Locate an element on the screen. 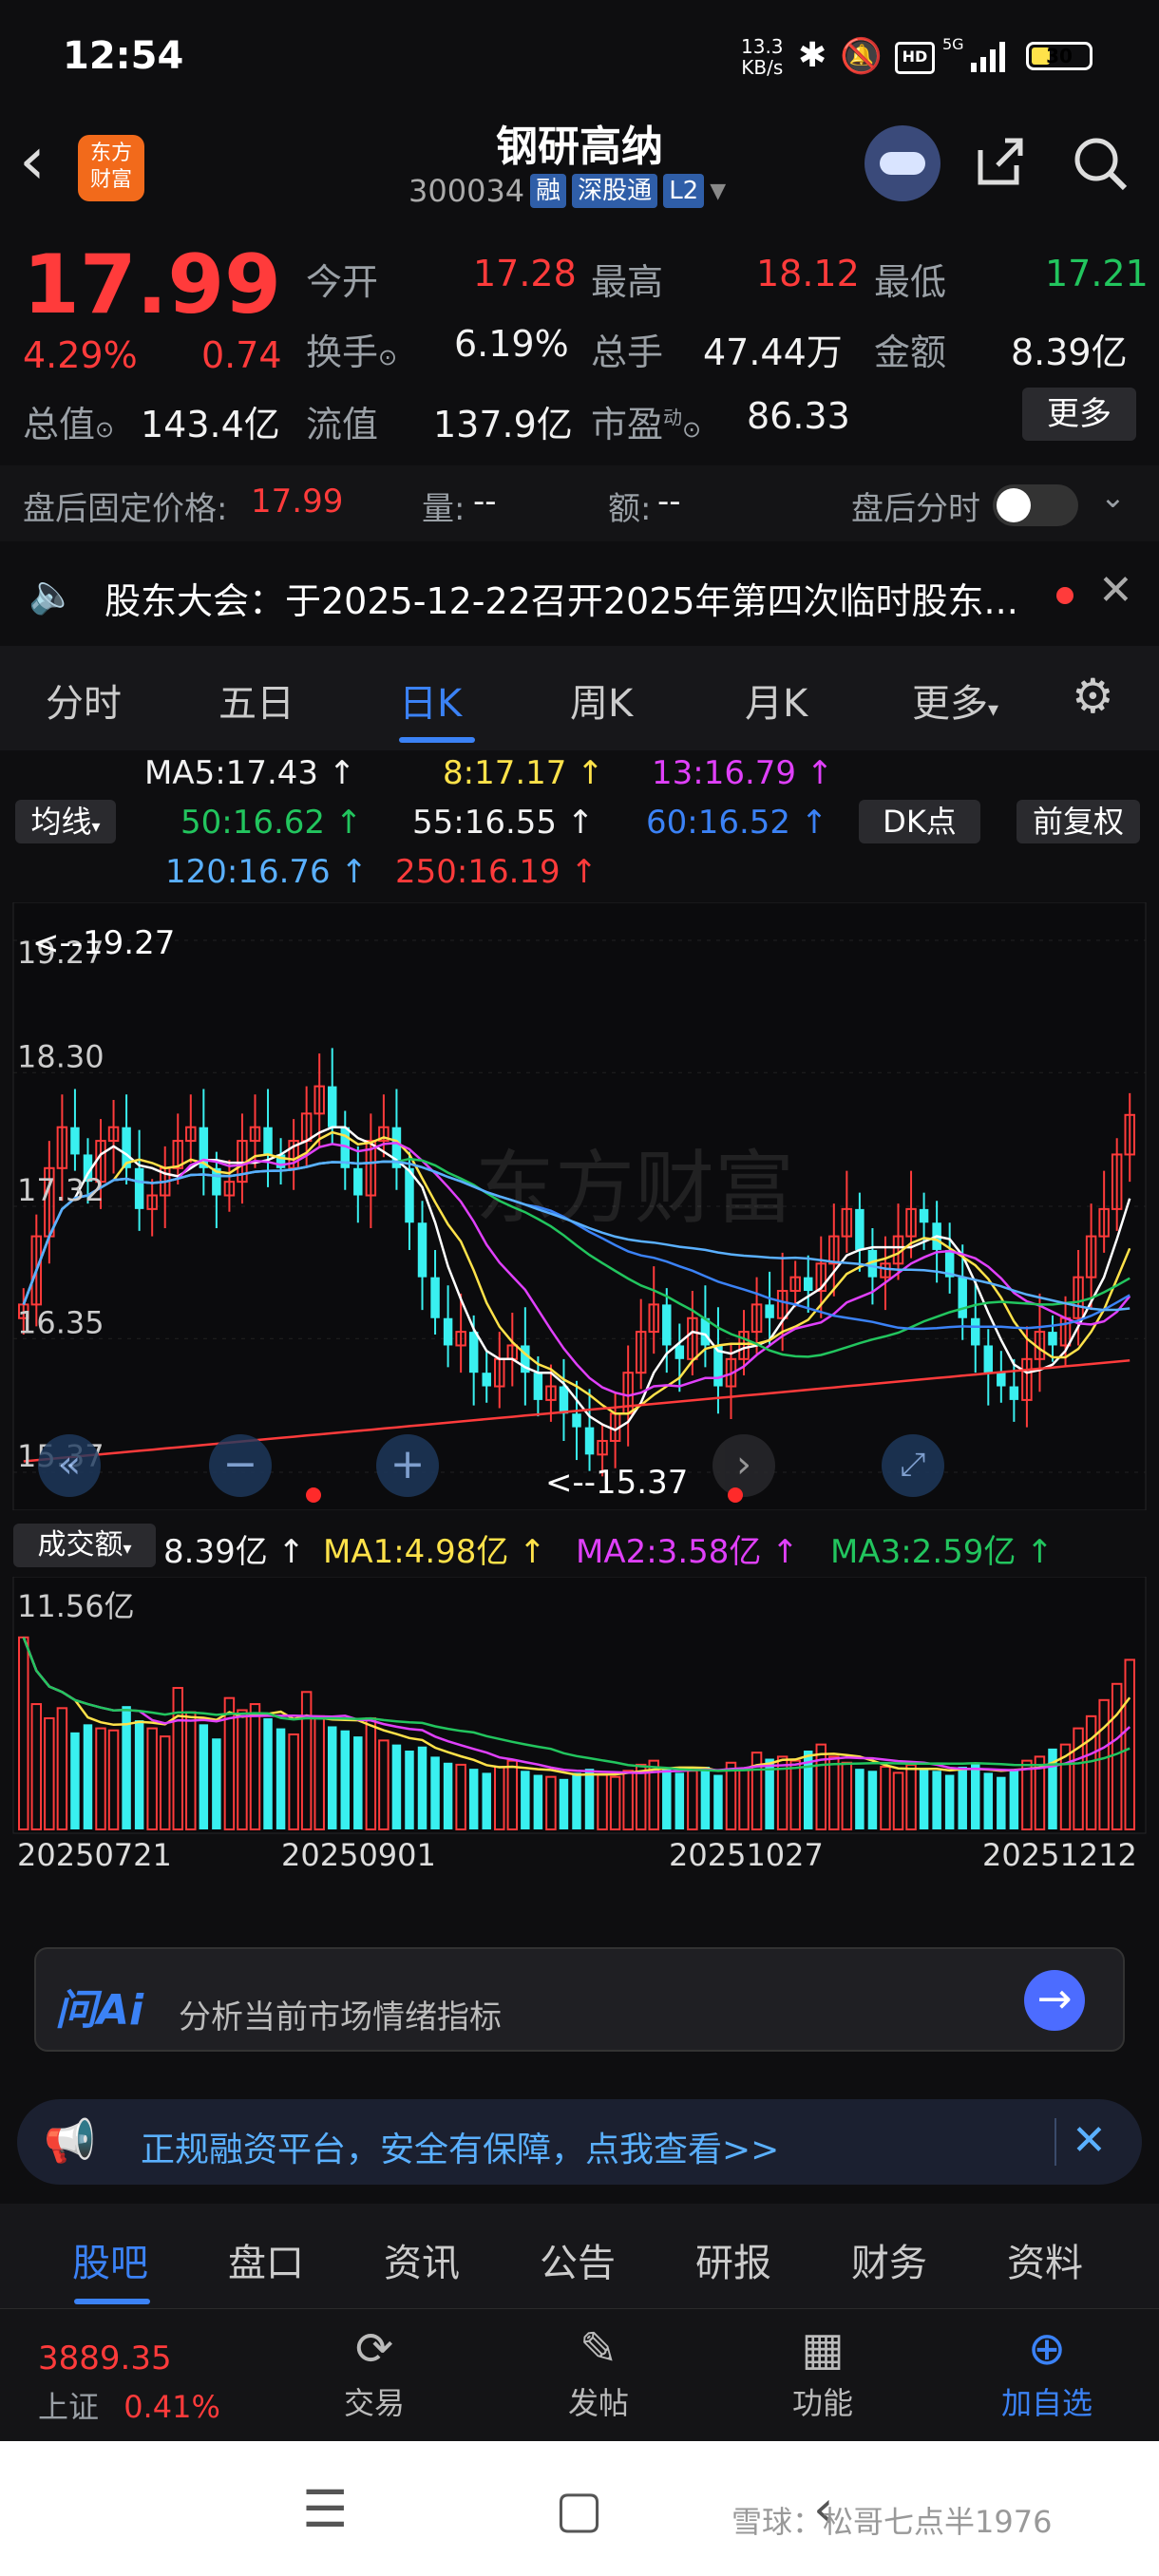 This screenshot has width=1159, height=2576. nav-add-watchlist: ⊕ 加自选 is located at coordinates (1046, 2371).